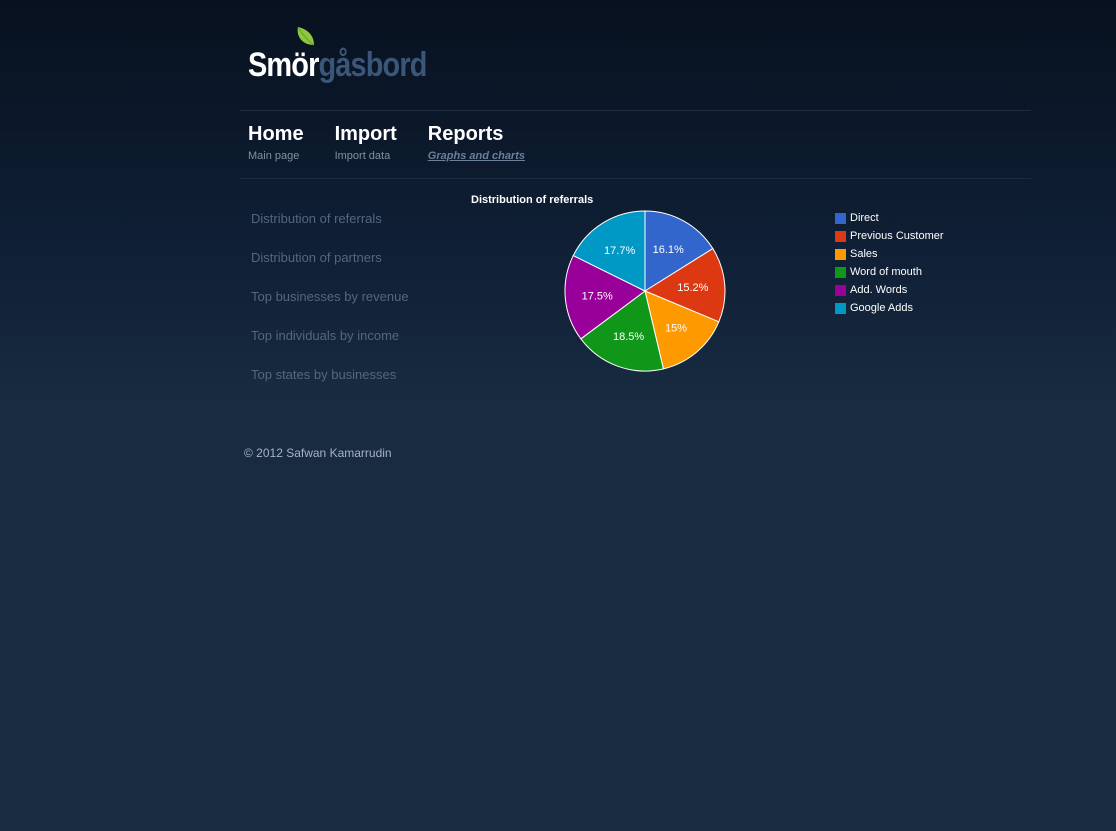 The width and height of the screenshot is (1116, 831). I want to click on pie-slice-label: 17.7%, so click(619, 251).